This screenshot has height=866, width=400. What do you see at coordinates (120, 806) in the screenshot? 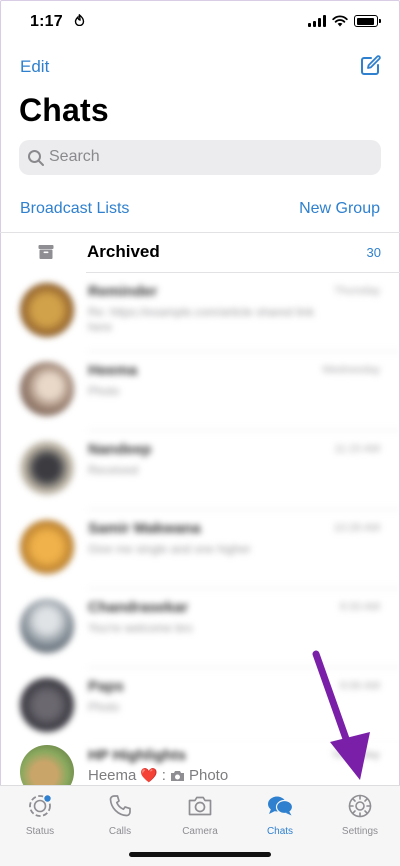
I see `phone-icon` at bounding box center [120, 806].